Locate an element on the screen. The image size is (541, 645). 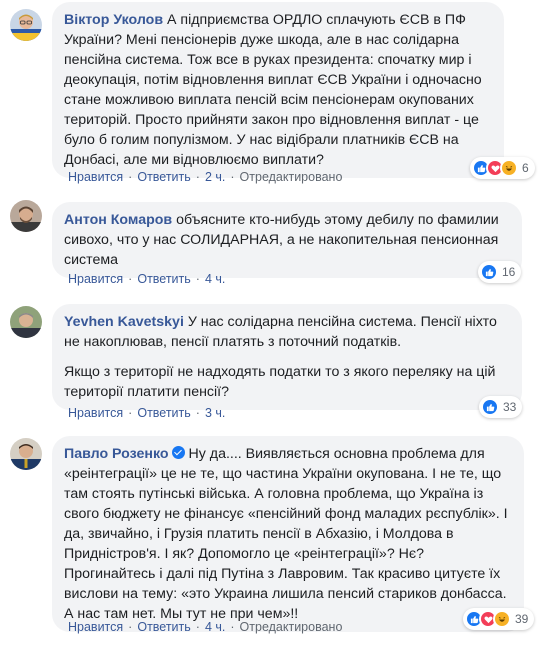
comment-actions: Нравится · Ответить · 3 ч. is located at coordinates (146, 413).